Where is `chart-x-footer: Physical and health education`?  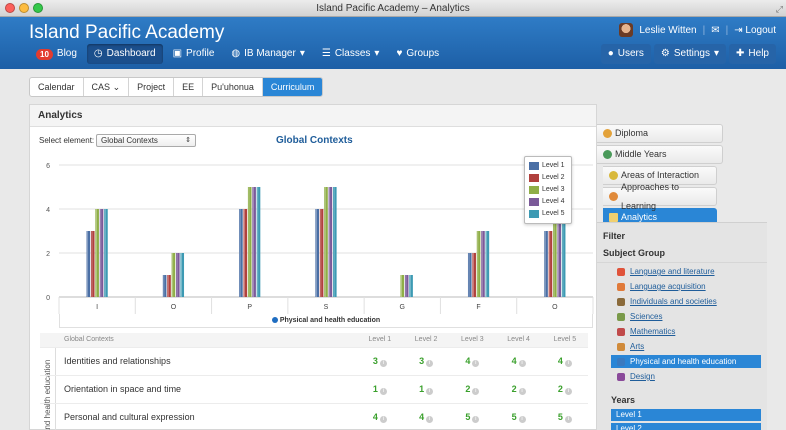
chart-x-footer: Physical and health education is located at coordinates (326, 321).